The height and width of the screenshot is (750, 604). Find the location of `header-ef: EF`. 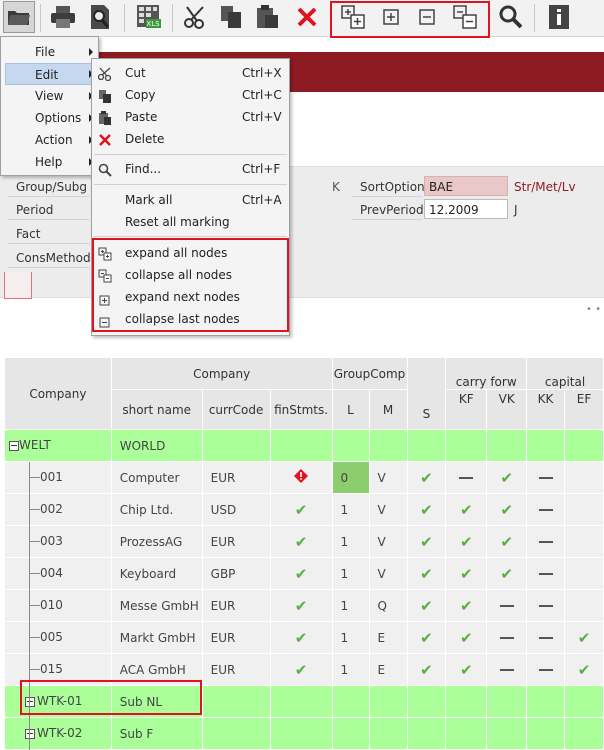

header-ef: EF is located at coordinates (584, 409).